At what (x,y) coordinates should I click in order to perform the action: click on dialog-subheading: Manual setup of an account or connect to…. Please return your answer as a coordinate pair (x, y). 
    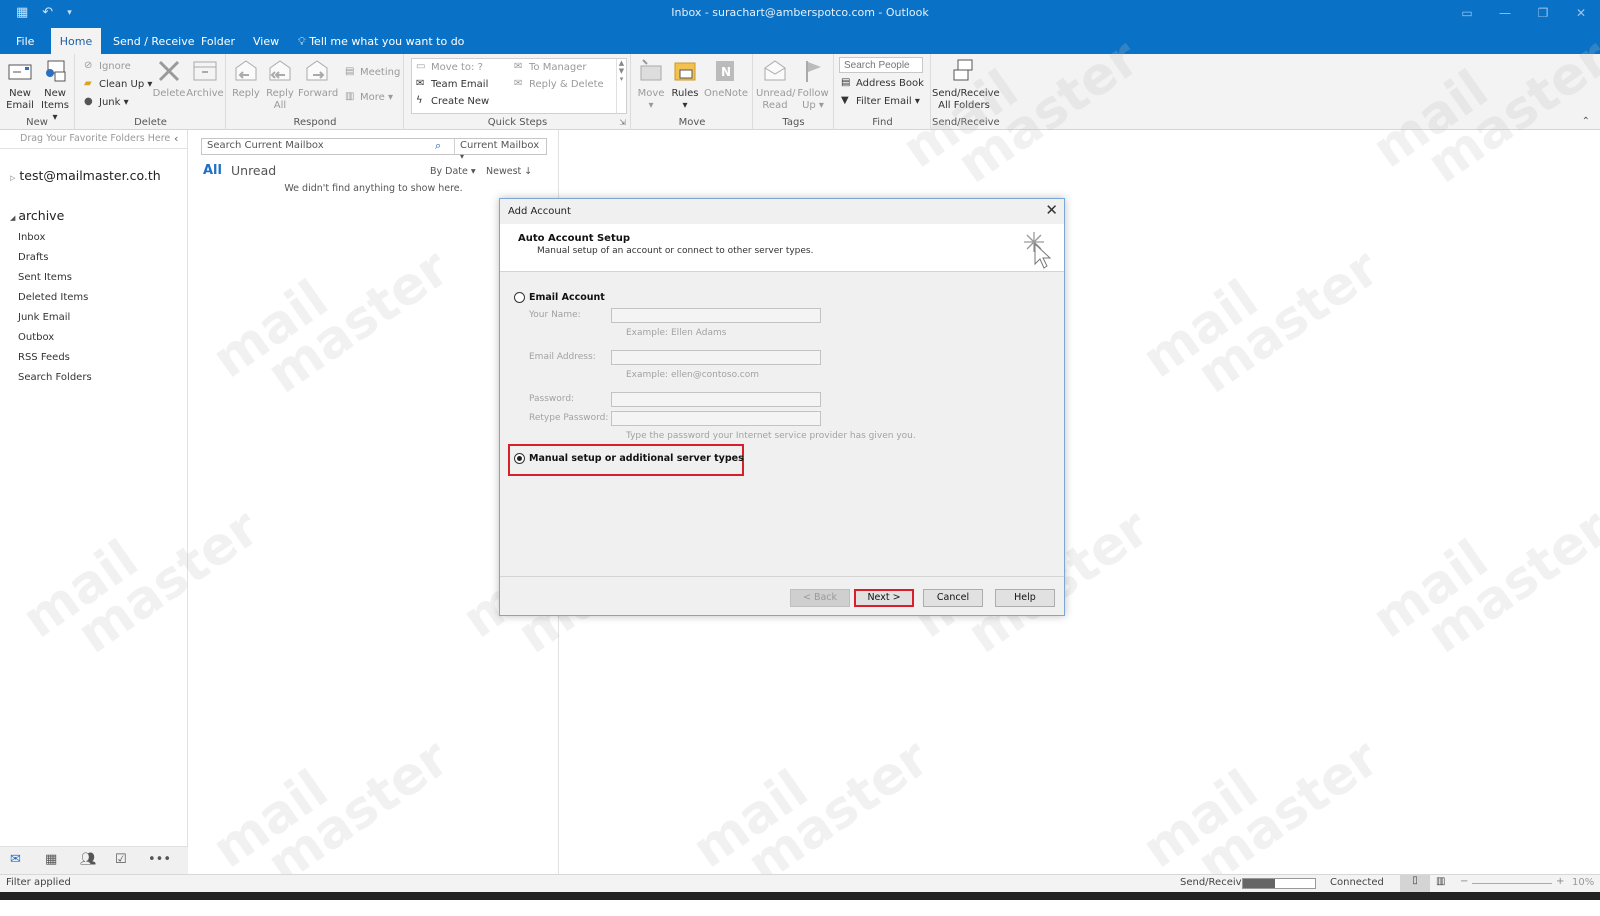
    Looking at the image, I should click on (675, 251).